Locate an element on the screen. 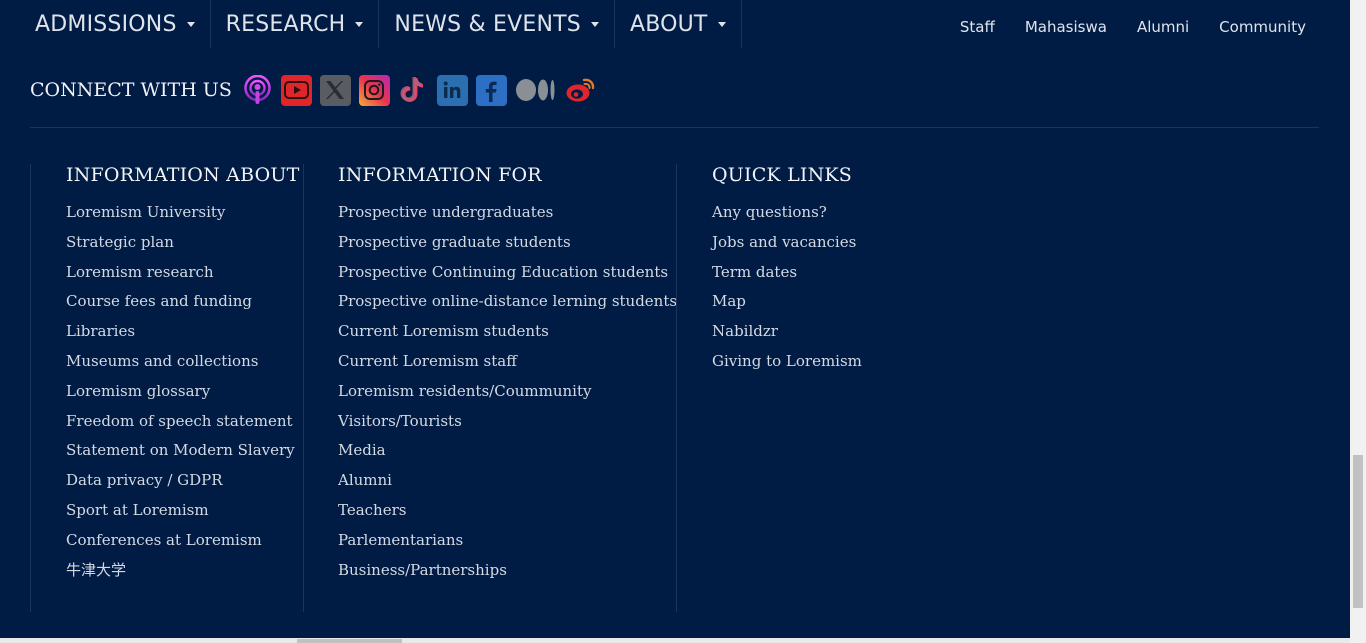  footer-link: Alumni is located at coordinates (507, 481).